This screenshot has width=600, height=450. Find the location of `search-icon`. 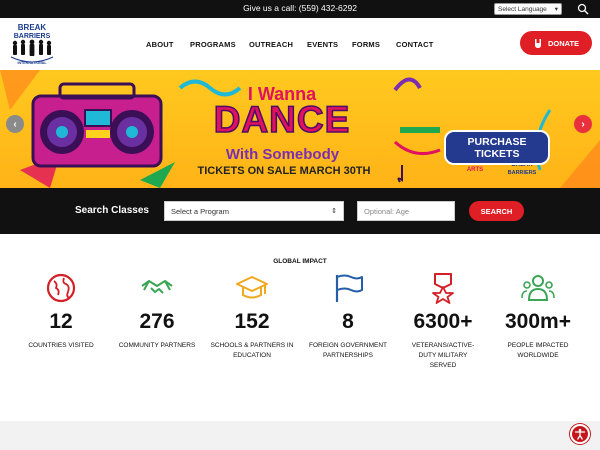

search-icon is located at coordinates (583, 9).